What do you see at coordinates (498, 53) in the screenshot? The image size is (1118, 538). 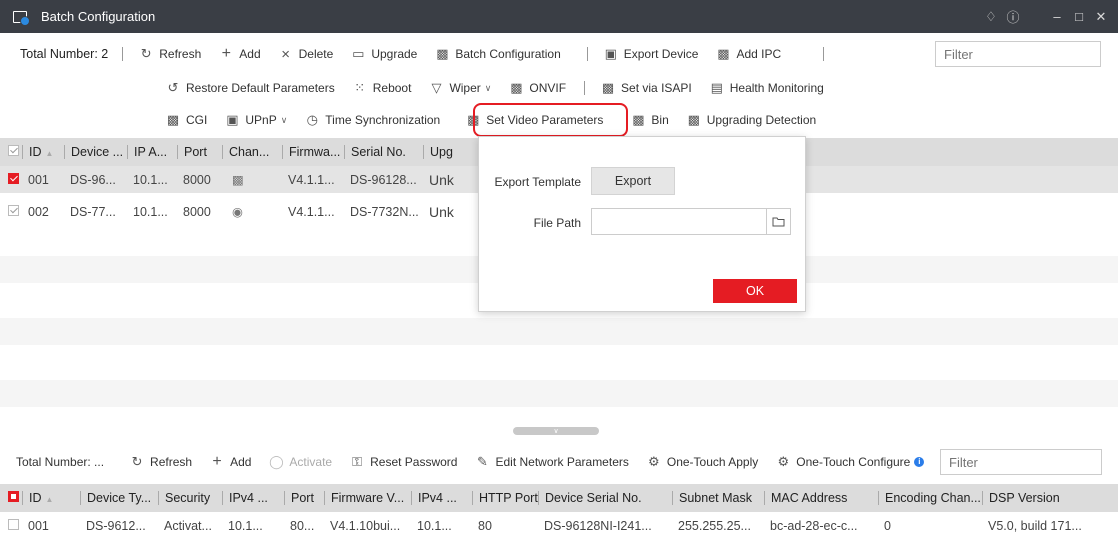 I see `batch-configuration-button: ▩ Batch Configuration` at bounding box center [498, 53].